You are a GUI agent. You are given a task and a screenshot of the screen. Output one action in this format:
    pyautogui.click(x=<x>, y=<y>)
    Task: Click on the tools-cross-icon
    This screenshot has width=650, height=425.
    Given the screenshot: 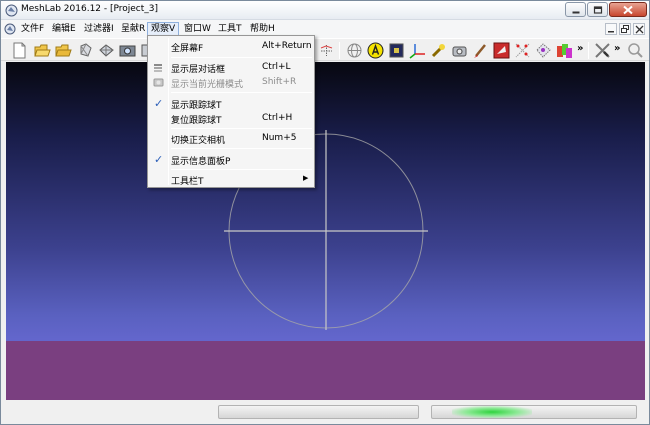 What is the action you would take?
    pyautogui.click(x=602, y=50)
    